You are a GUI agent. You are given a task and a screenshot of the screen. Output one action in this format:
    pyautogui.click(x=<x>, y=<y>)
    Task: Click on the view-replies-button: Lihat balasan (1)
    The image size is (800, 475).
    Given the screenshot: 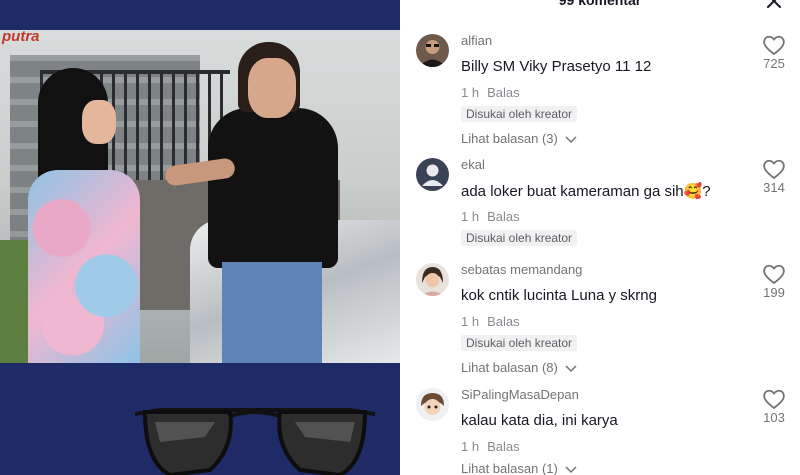 What is the action you would take?
    pyautogui.click(x=519, y=468)
    